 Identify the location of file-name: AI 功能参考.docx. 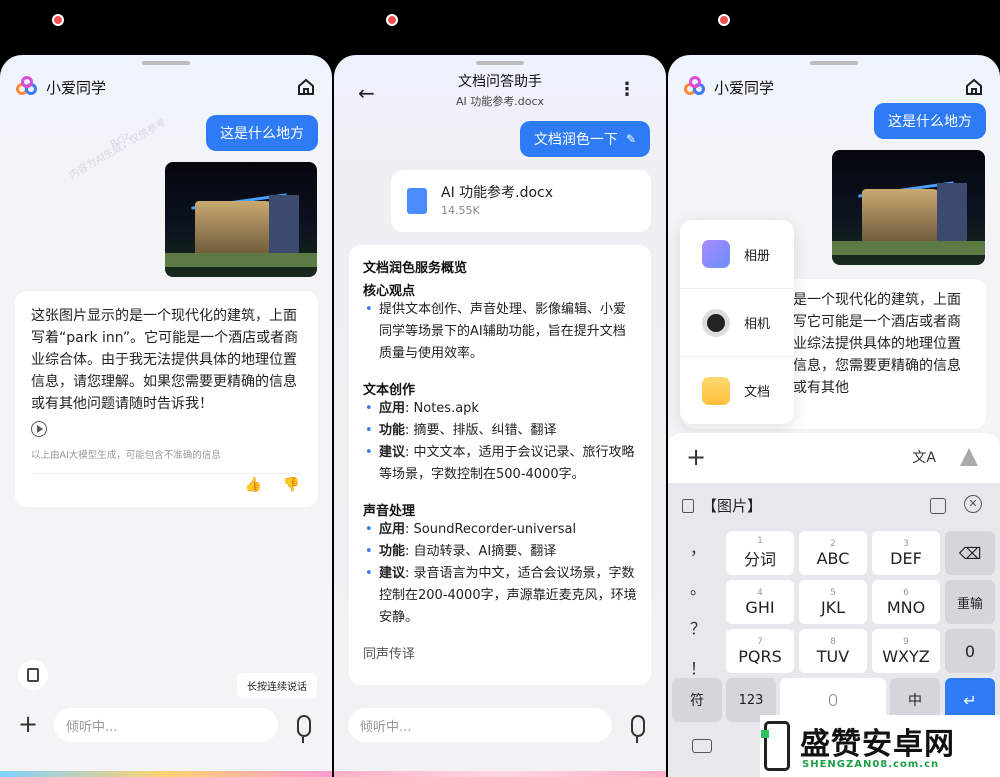
(497, 193).